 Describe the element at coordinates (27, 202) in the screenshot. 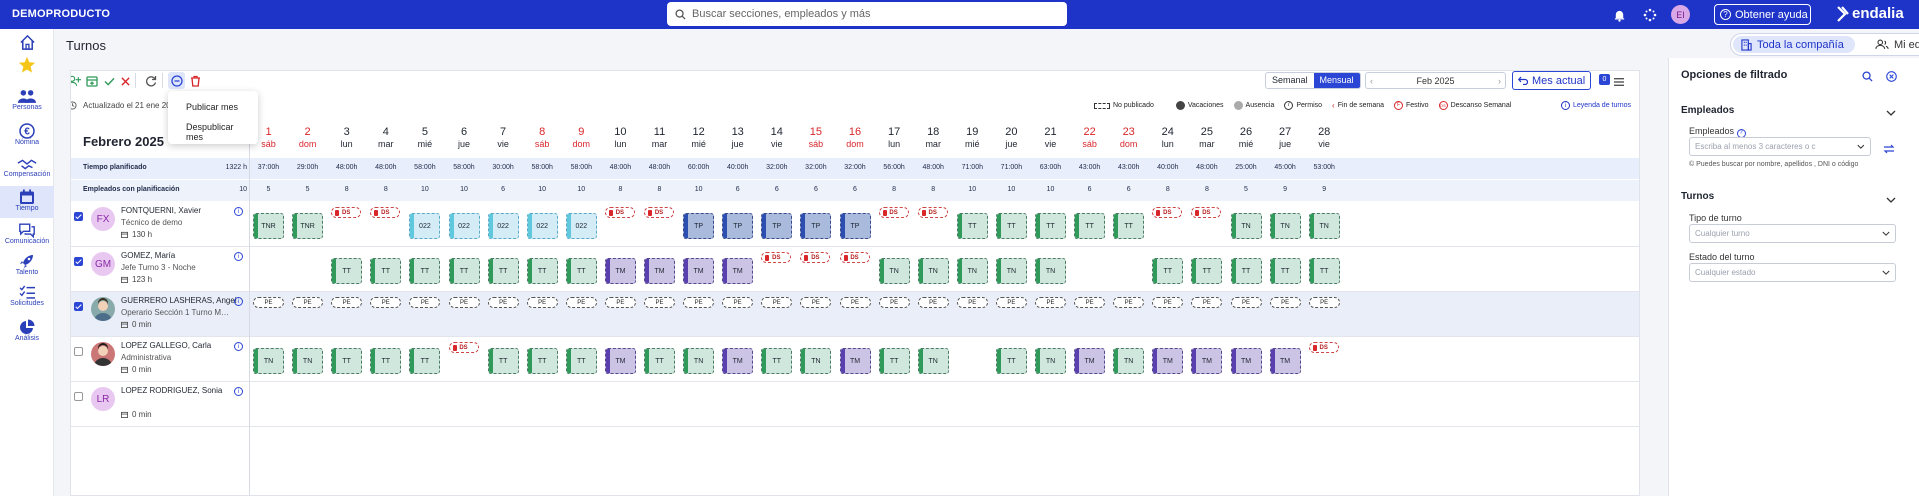

I see `nav-tiempo: Tiempo` at that location.